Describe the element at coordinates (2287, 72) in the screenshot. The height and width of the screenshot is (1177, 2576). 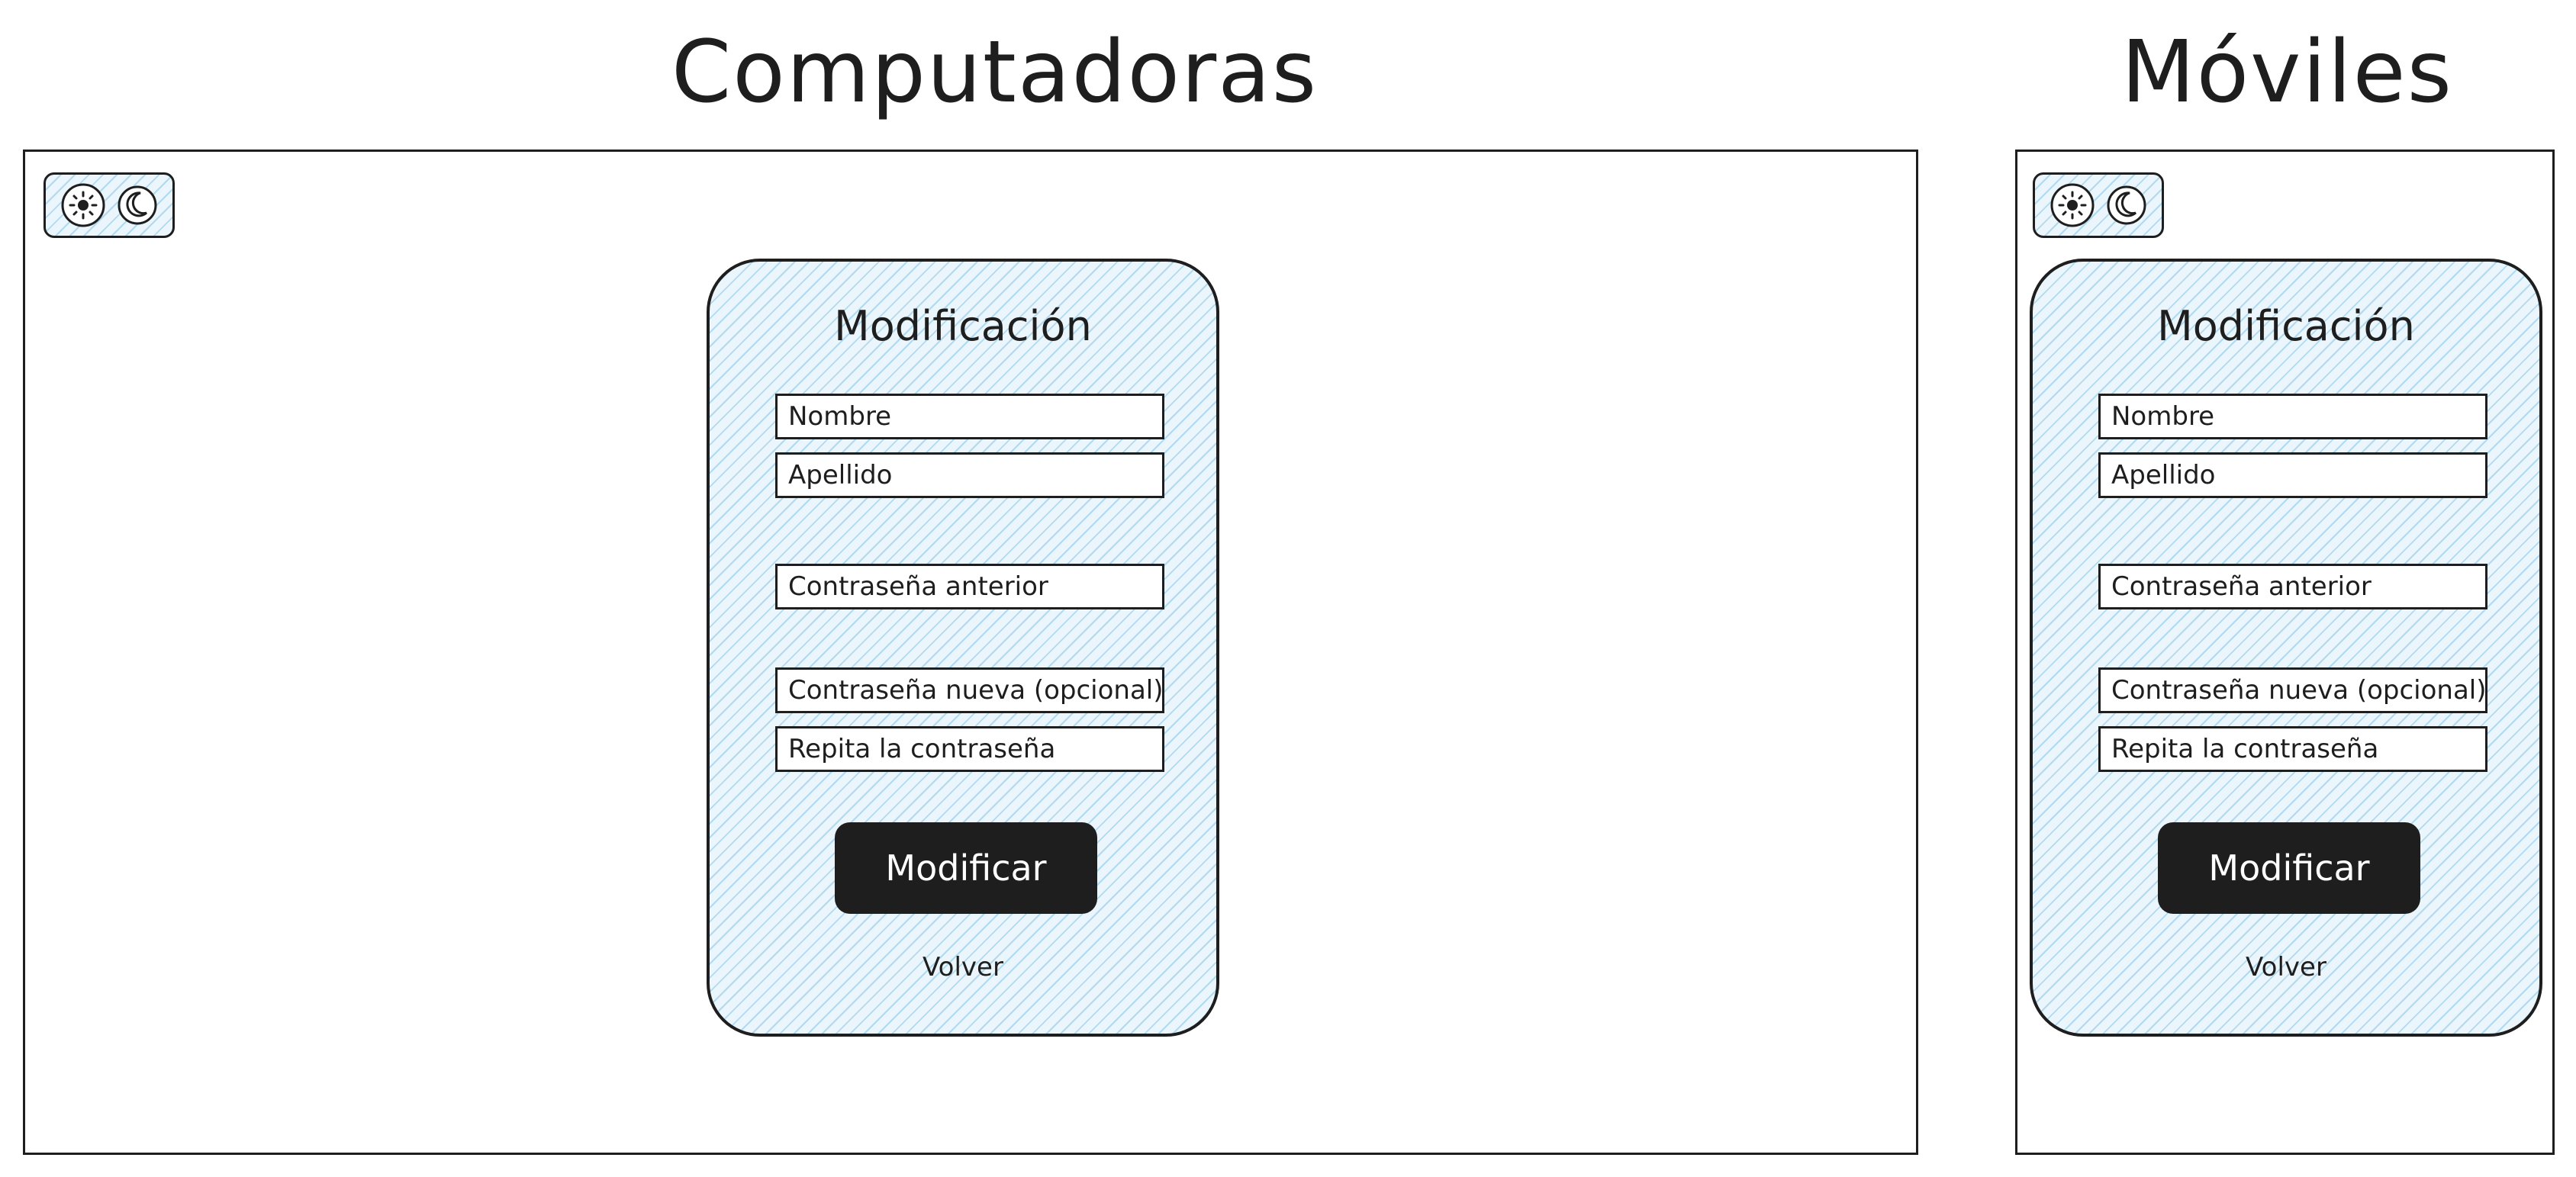
I see `mobile-section-title: Móviles` at that location.